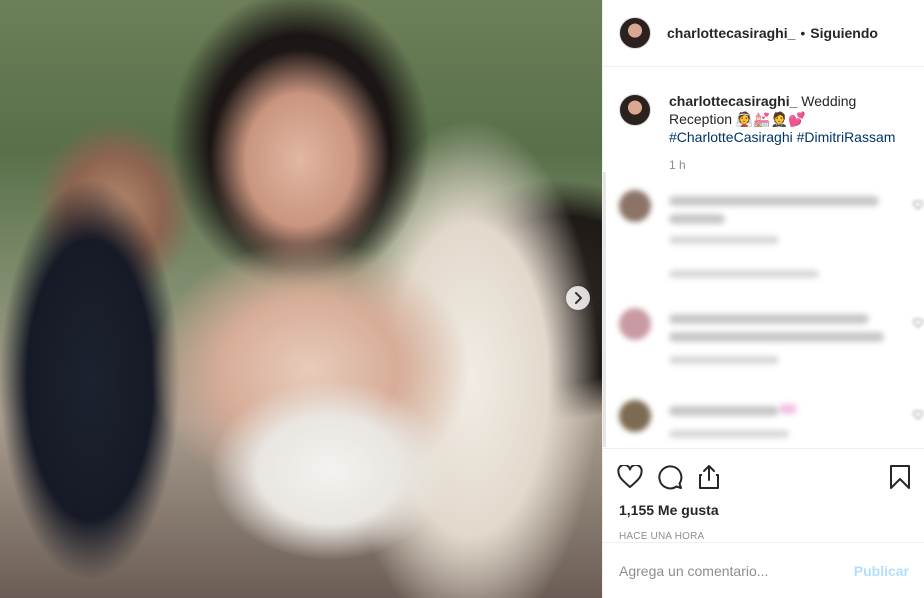 The image size is (924, 598). I want to click on comment-input, so click(736, 570).